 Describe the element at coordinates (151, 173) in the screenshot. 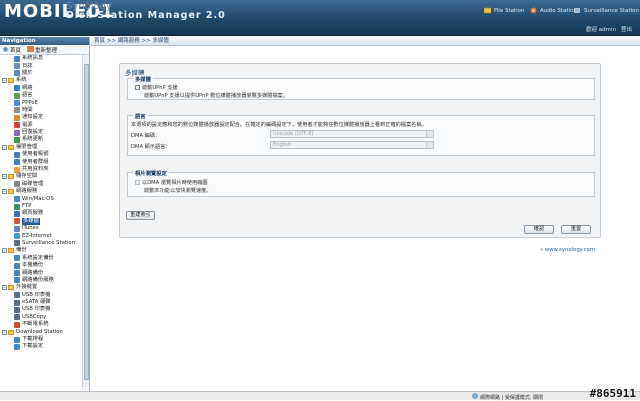

I see `thumbnail-legend: 相片瀏覽設定` at that location.